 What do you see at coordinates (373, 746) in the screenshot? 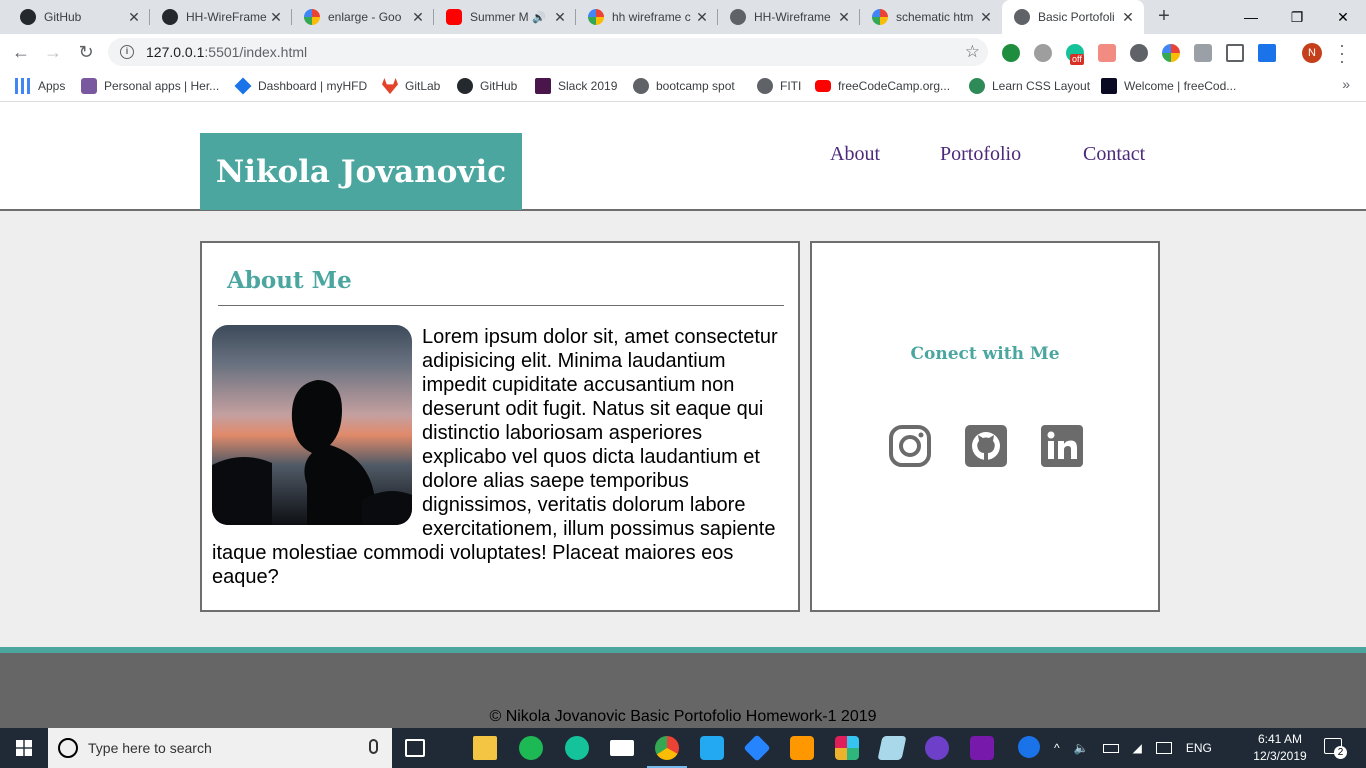
I see `microphone-icon` at bounding box center [373, 746].